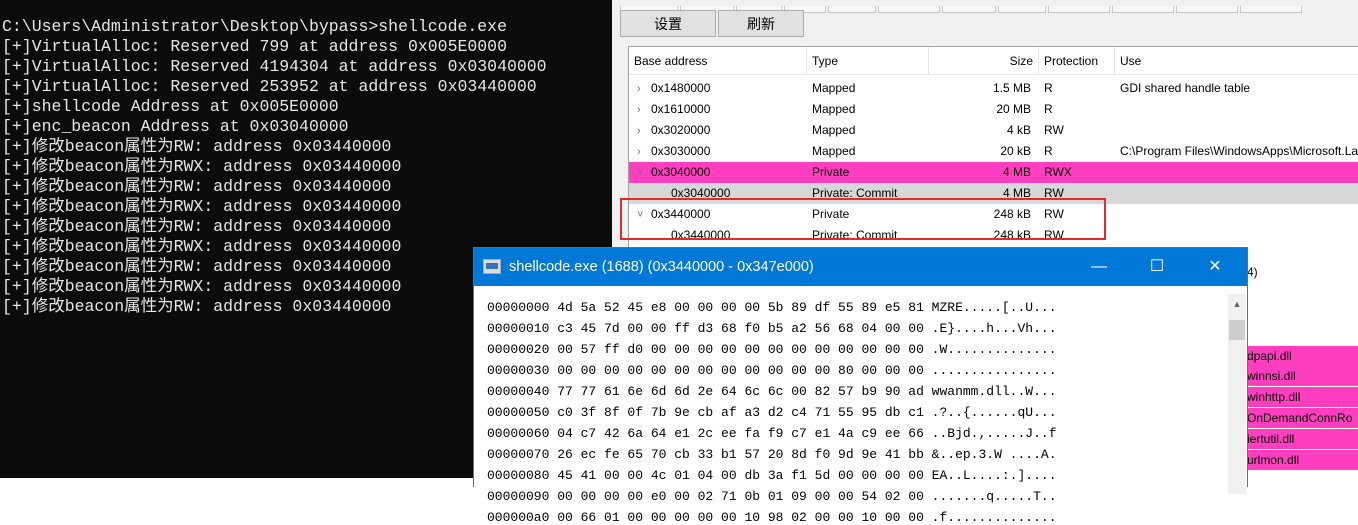 The width and height of the screenshot is (1358, 525). What do you see at coordinates (1302, 460) in the screenshot?
I see `module-list-item: urlmon.dll` at bounding box center [1302, 460].